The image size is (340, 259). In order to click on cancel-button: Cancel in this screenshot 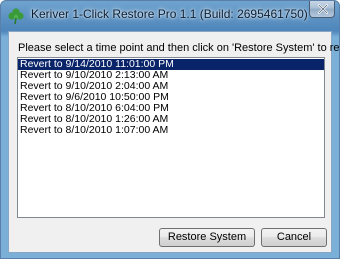, I will do `click(294, 237)`.